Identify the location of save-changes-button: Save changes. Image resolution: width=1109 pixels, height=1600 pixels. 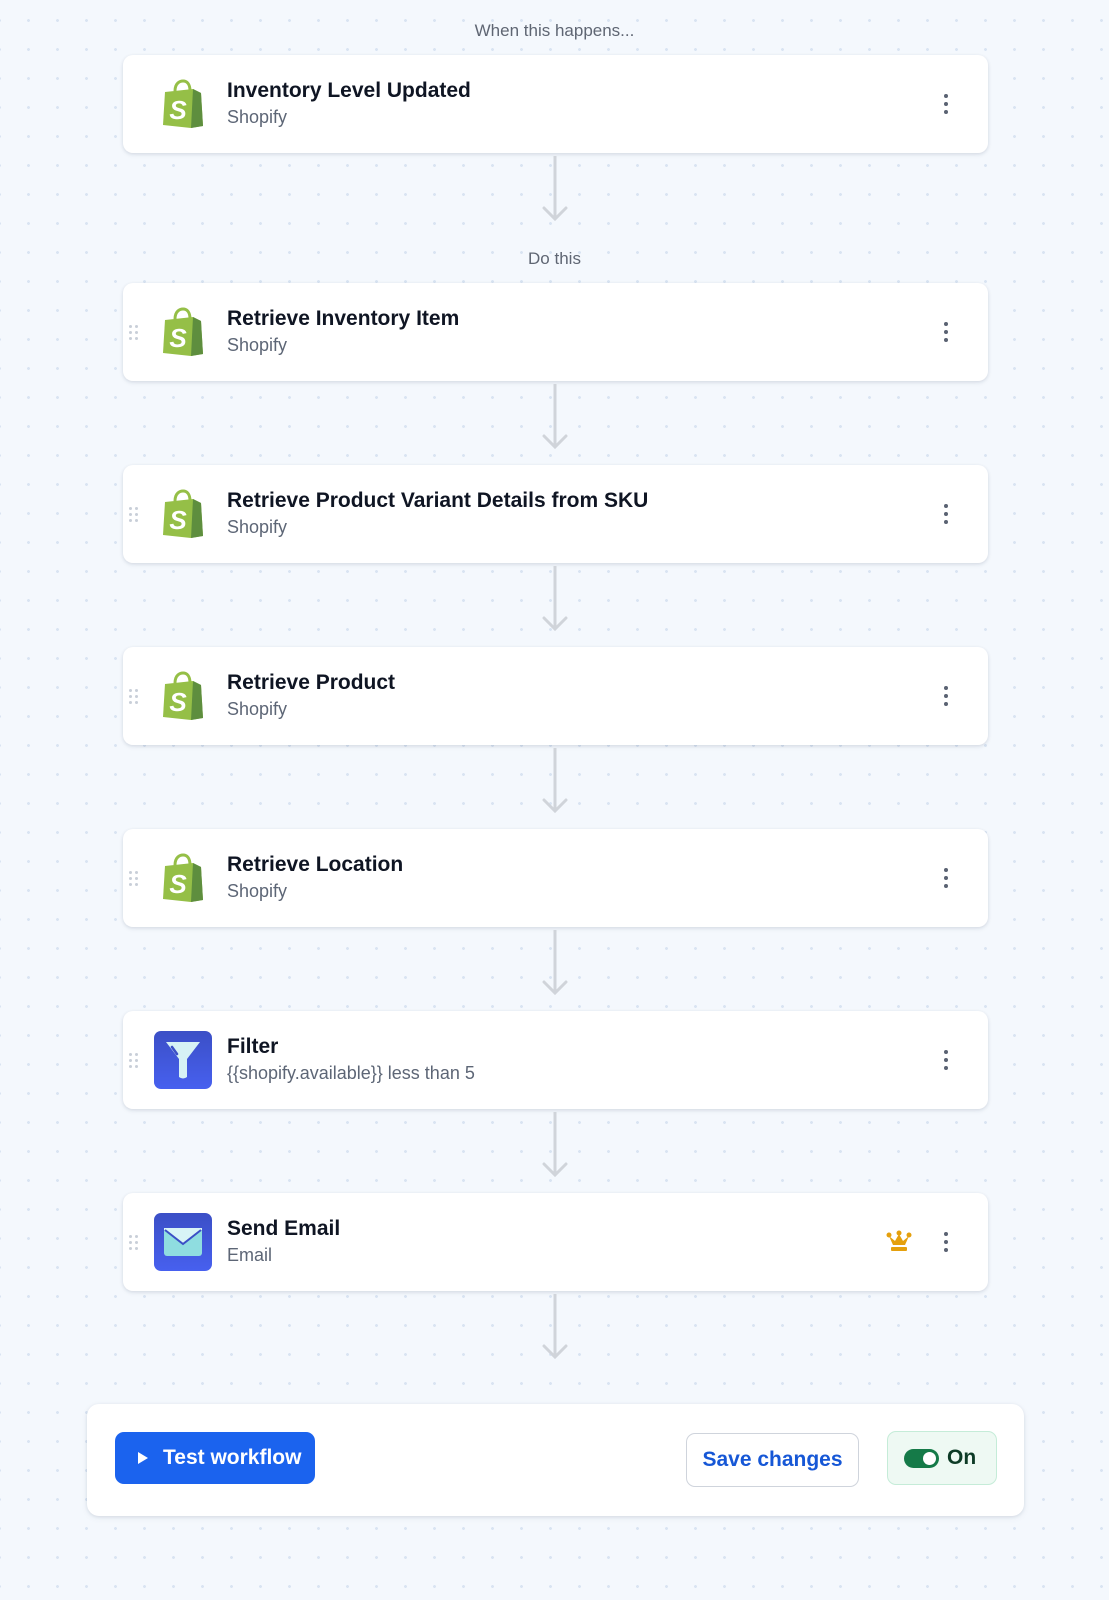
(772, 1460).